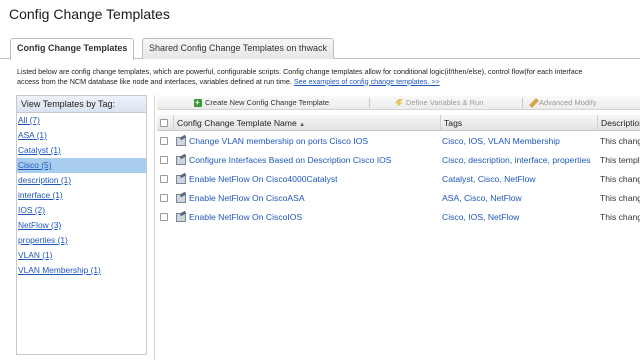 This screenshot has height=360, width=640. I want to click on template-tags-cell: ASA, Cisco, NetFlow, so click(518, 198).